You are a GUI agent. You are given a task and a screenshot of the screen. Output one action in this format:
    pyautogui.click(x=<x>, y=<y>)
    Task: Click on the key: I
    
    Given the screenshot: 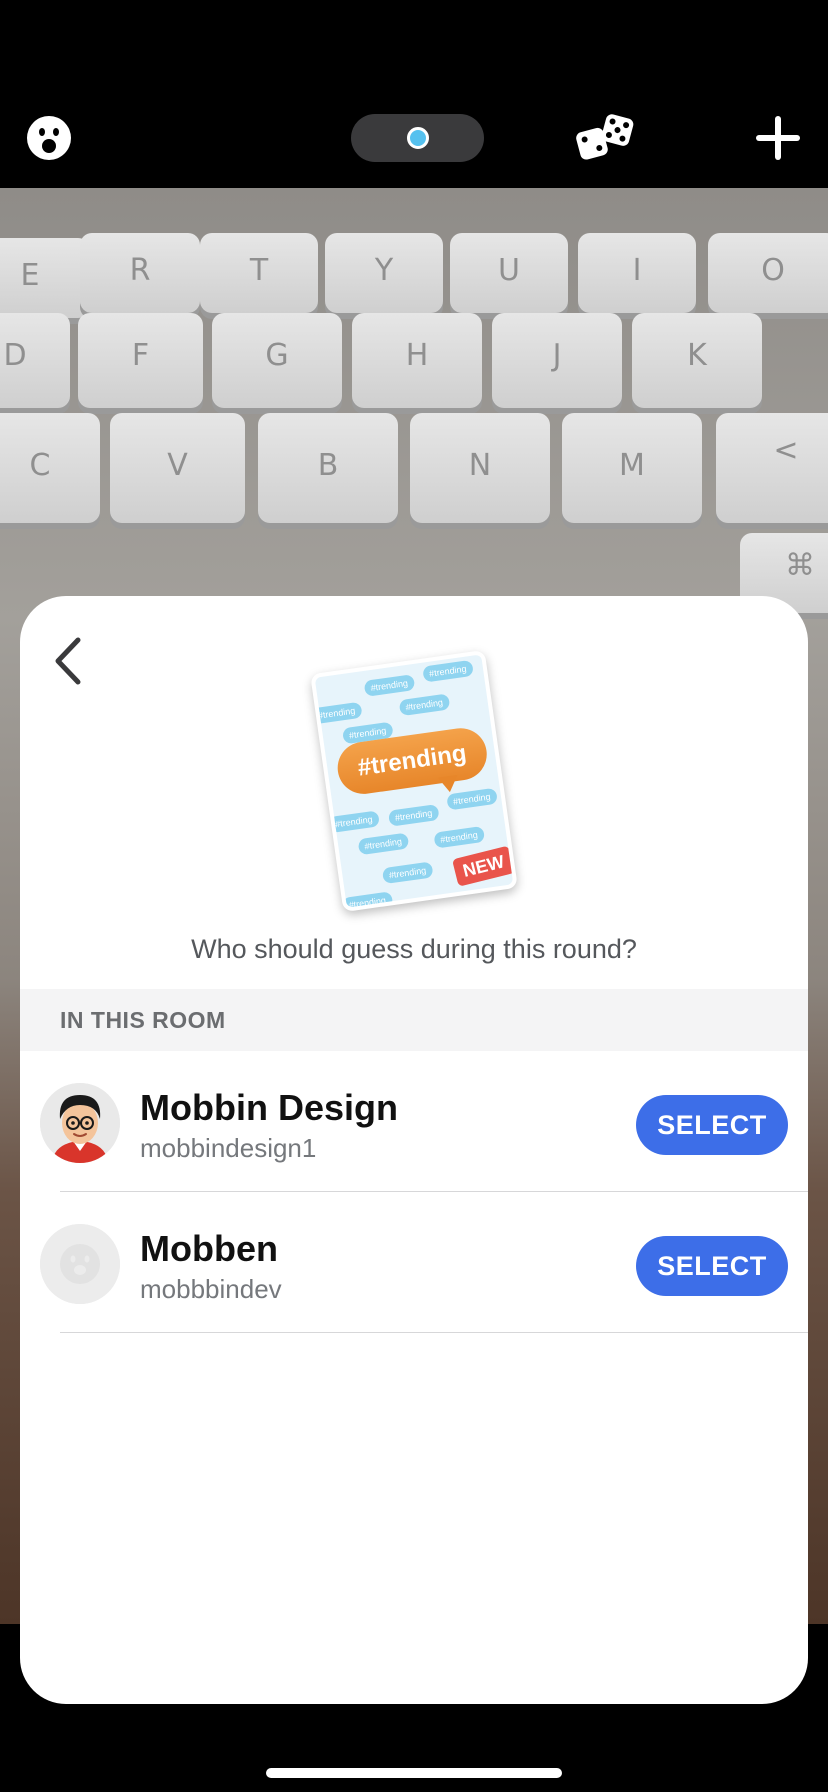 What is the action you would take?
    pyautogui.click(x=637, y=273)
    